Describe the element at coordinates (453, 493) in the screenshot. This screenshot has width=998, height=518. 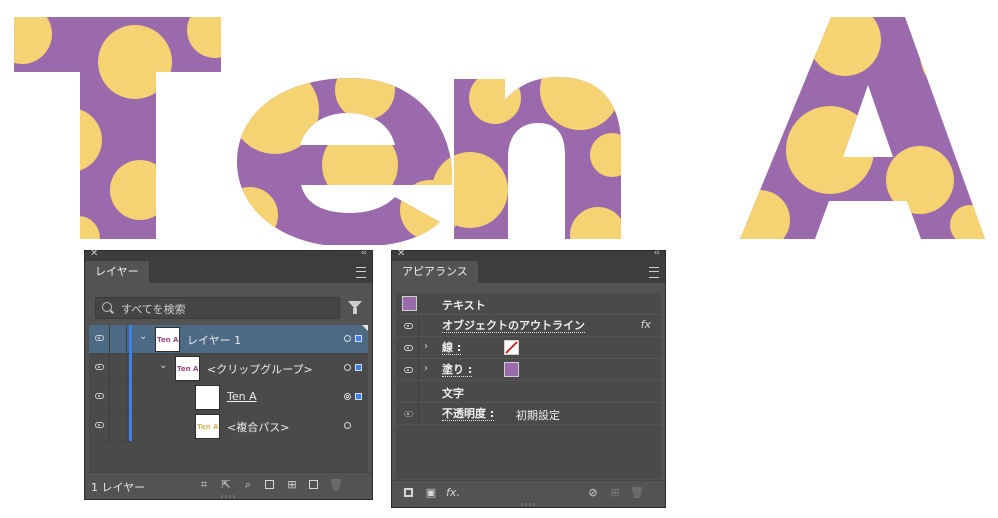
I see `add-effect-icon: fx.` at that location.